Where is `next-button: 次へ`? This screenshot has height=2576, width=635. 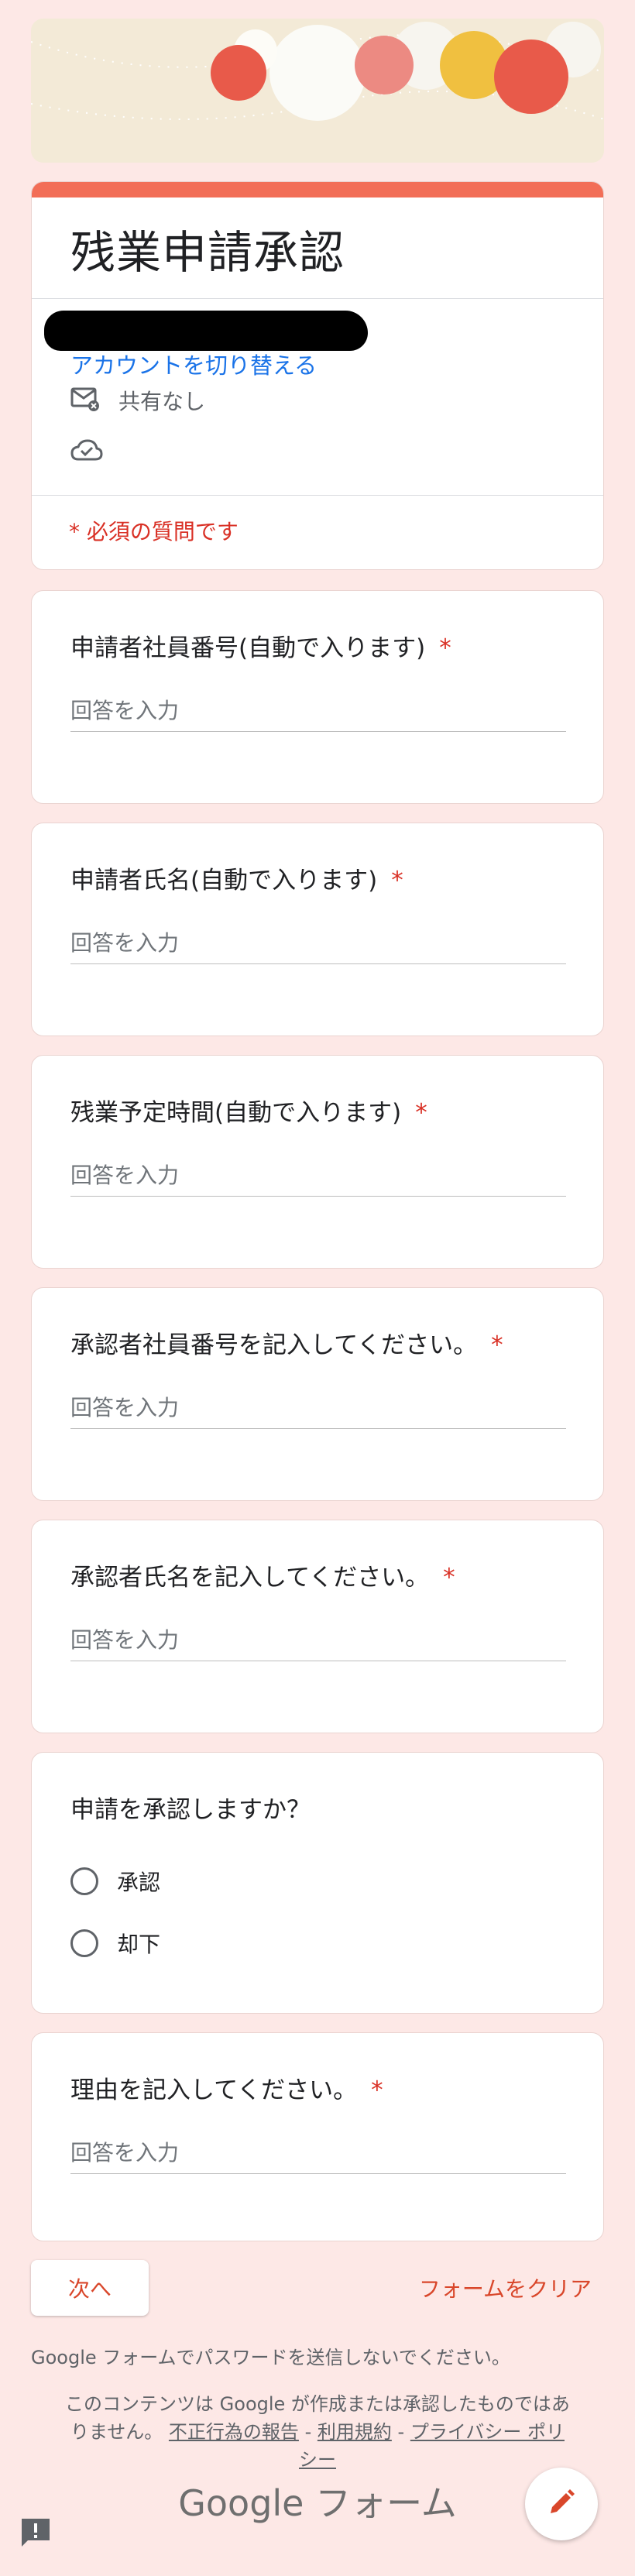
next-button: 次へ is located at coordinates (90, 2288).